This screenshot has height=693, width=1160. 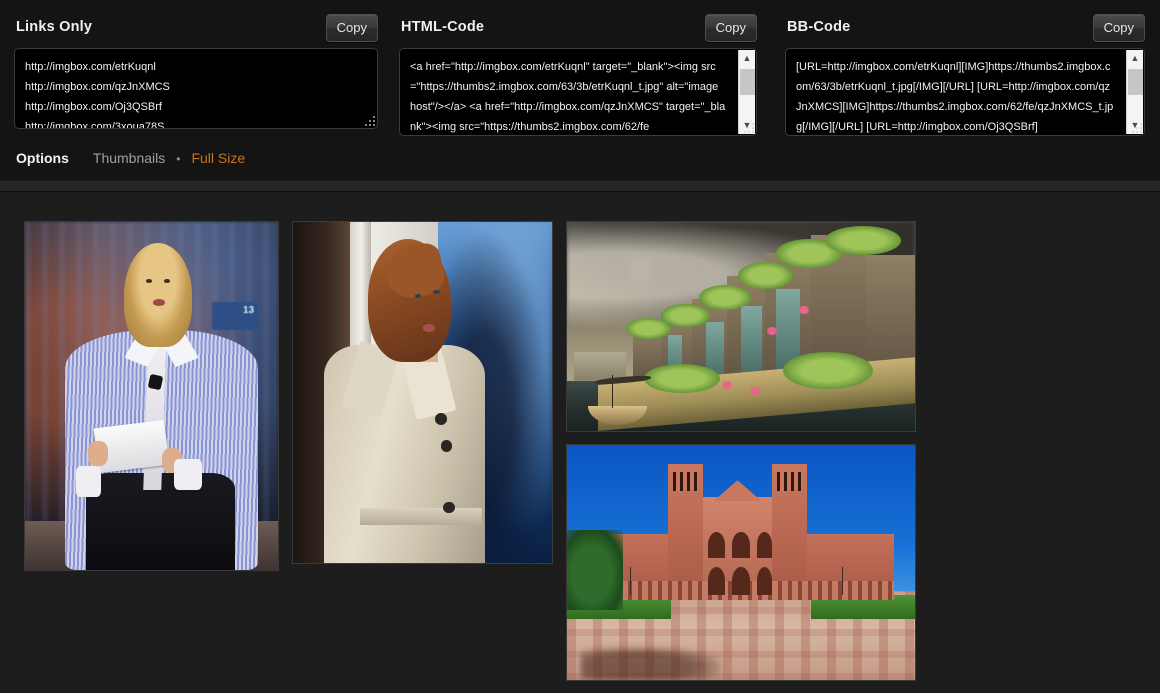 What do you see at coordinates (54, 27) in the screenshot?
I see `links-only-title: Links Only` at bounding box center [54, 27].